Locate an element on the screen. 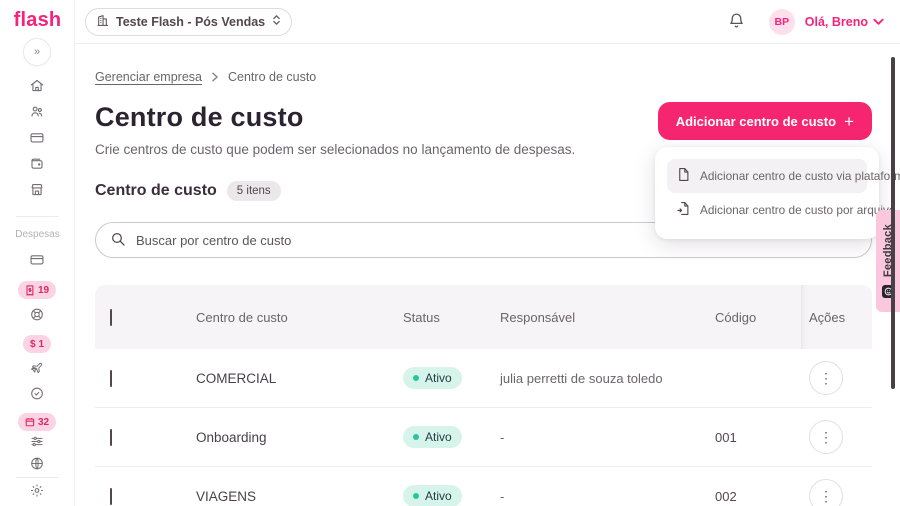  menu-item-via-plataforma: Adicionar centro de custo via plataforma is located at coordinates (783, 176).